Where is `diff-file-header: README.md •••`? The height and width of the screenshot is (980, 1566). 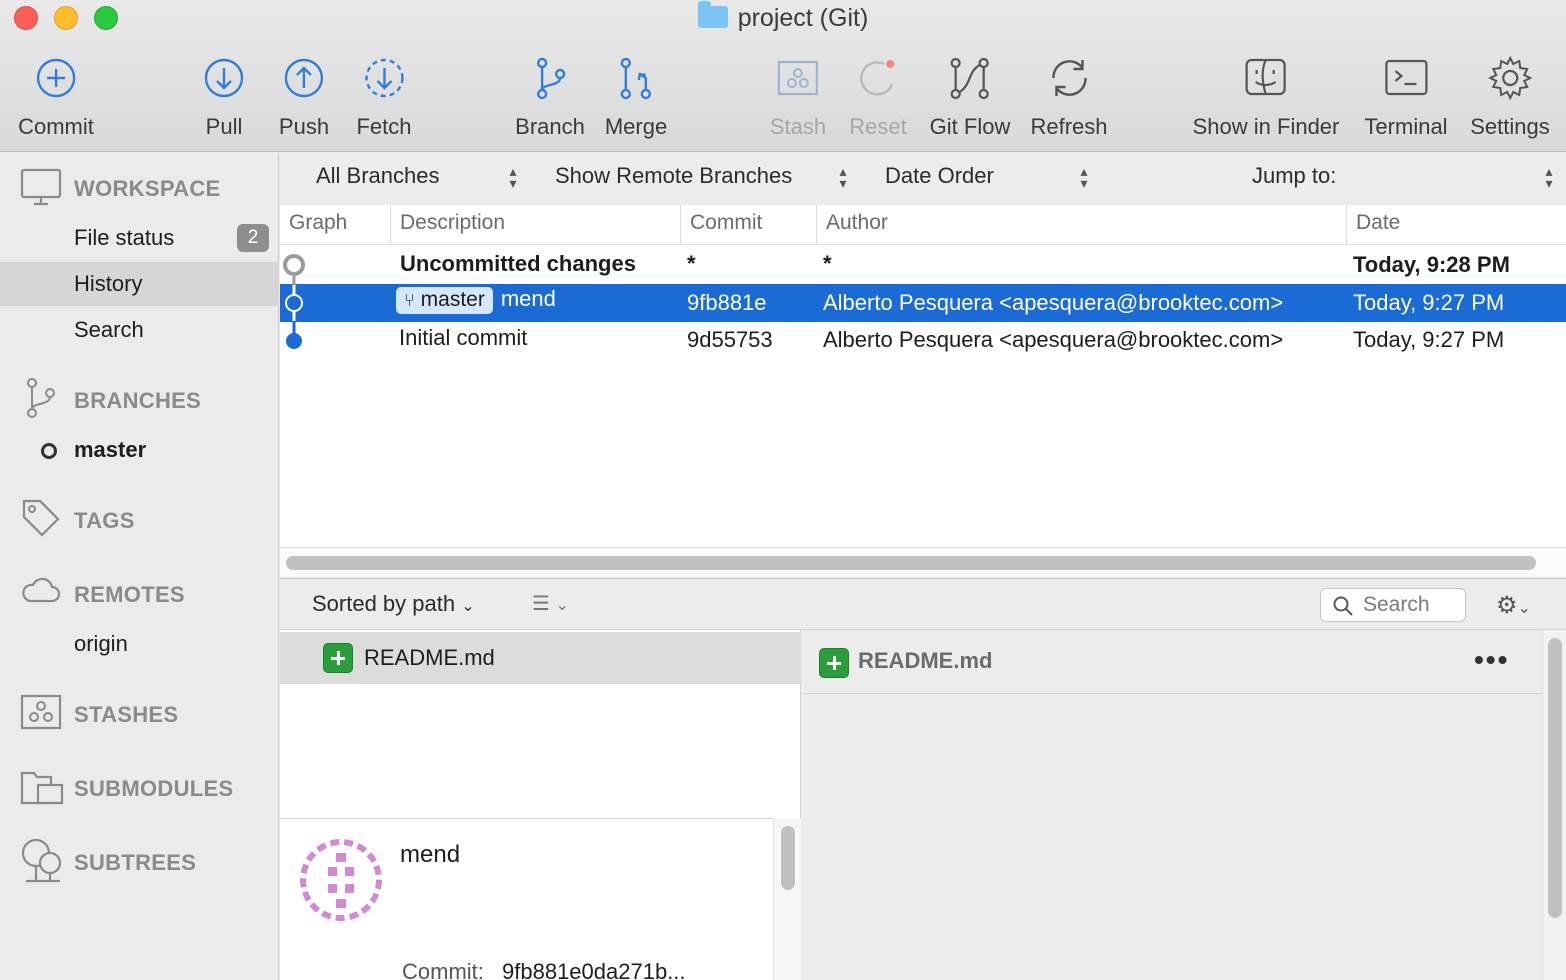
diff-file-header: README.md ••• is located at coordinates (1172, 662).